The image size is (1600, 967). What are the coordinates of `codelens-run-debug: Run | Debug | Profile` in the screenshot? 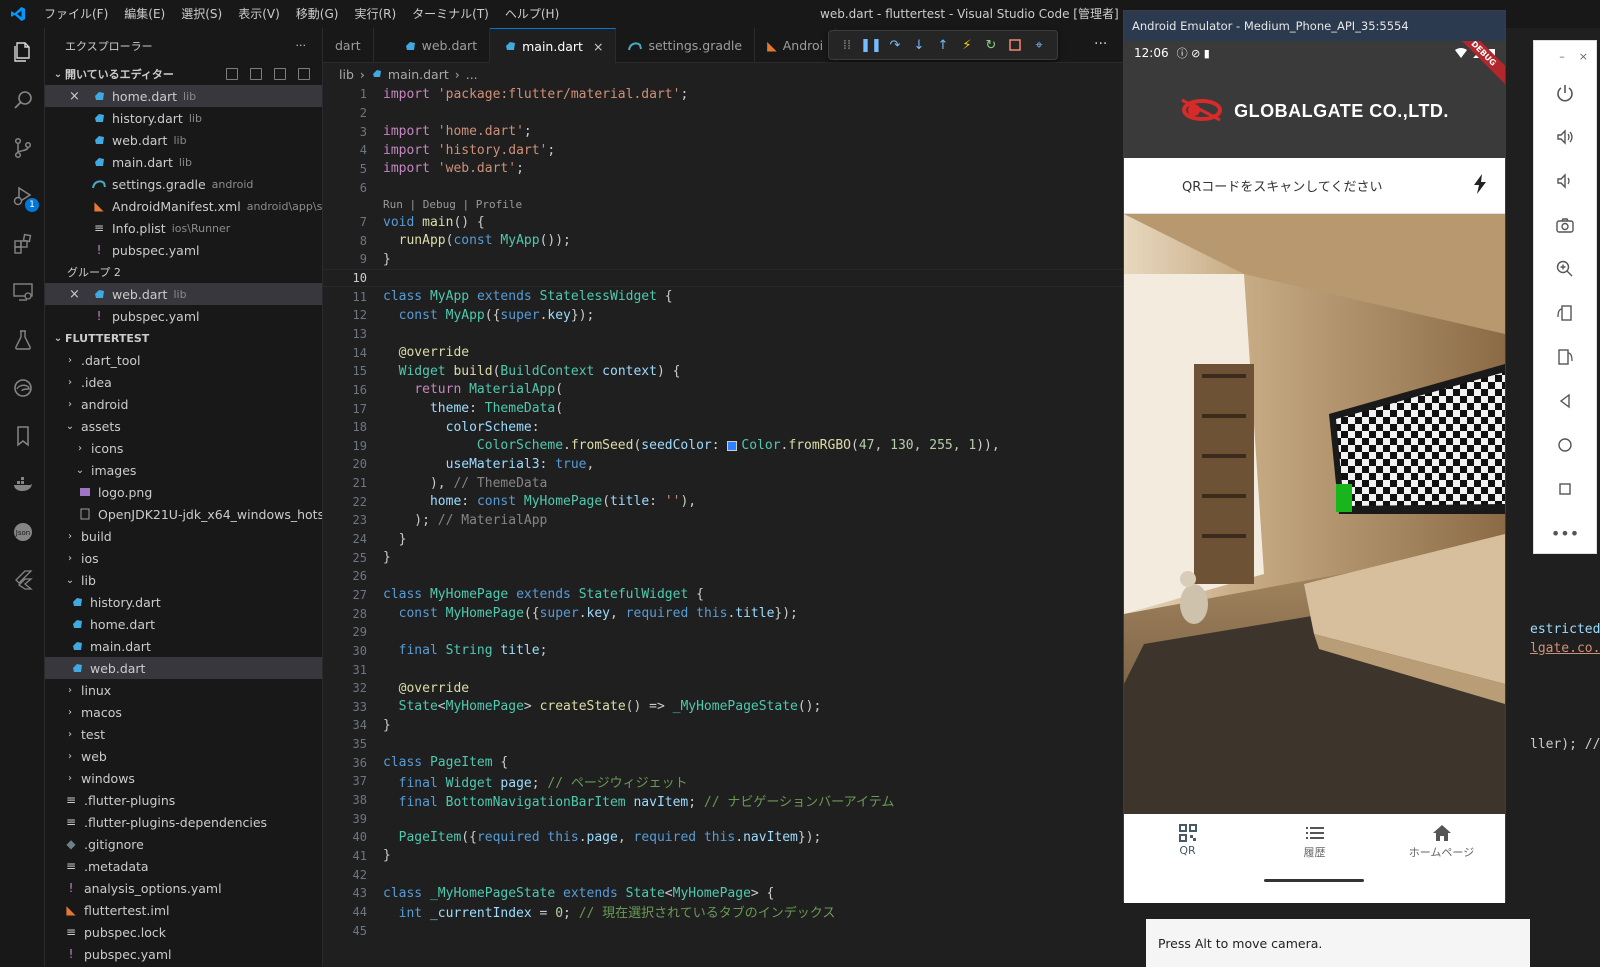 It's located at (723, 205).